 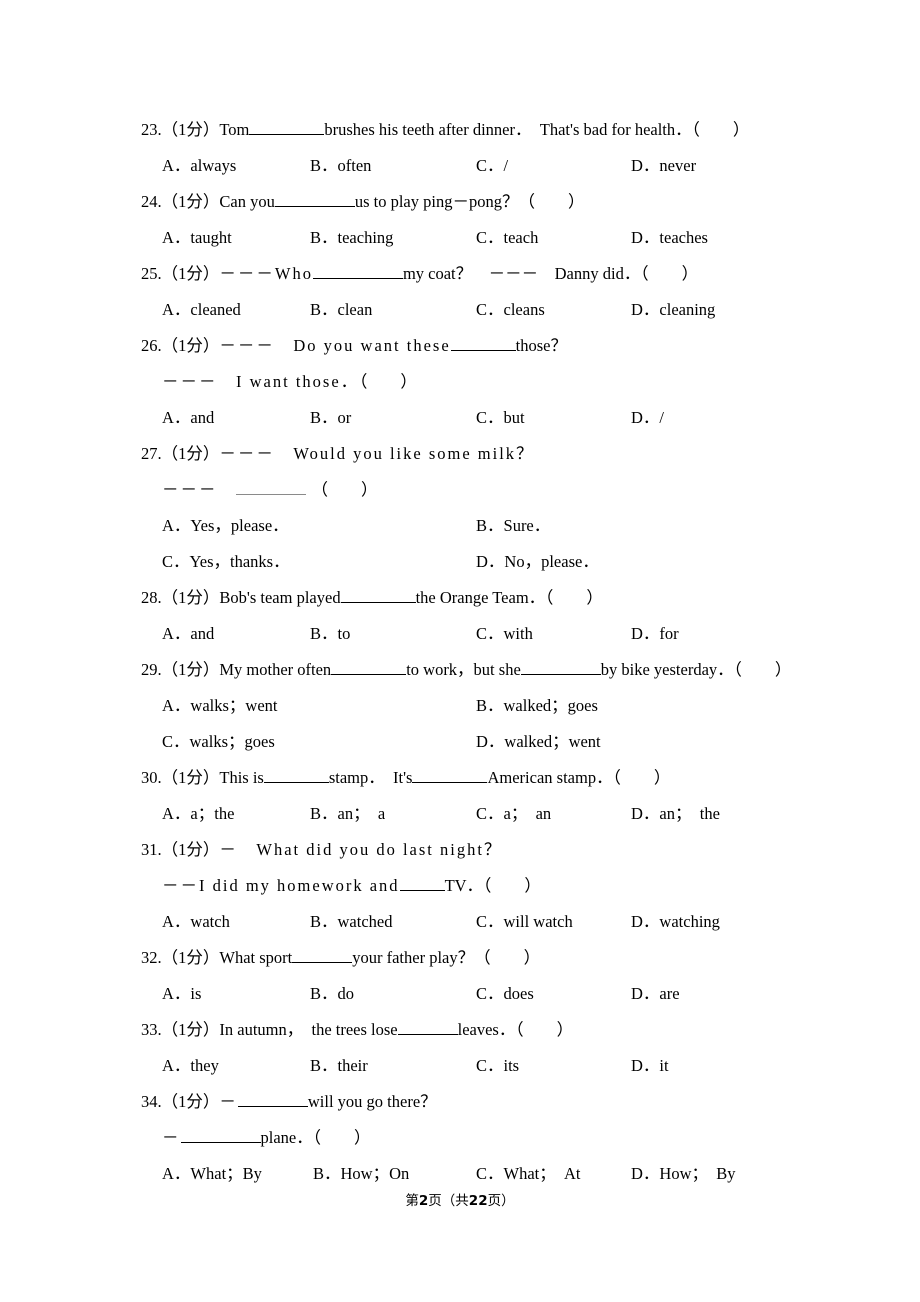 What do you see at coordinates (521, 237) in the screenshot?
I see `option-text: teach` at bounding box center [521, 237].